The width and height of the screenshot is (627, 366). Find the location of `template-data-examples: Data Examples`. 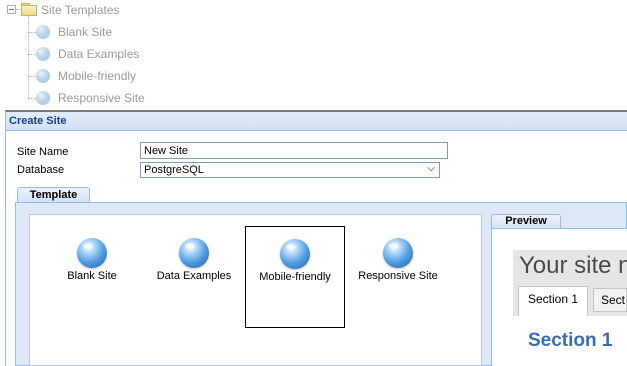

template-data-examples: Data Examples is located at coordinates (194, 277).